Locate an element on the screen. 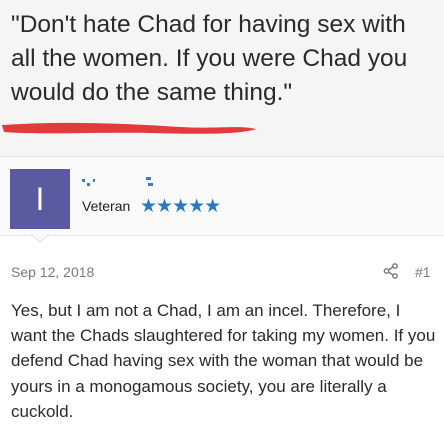  rating-stars: ★★★★★ is located at coordinates (180, 206).